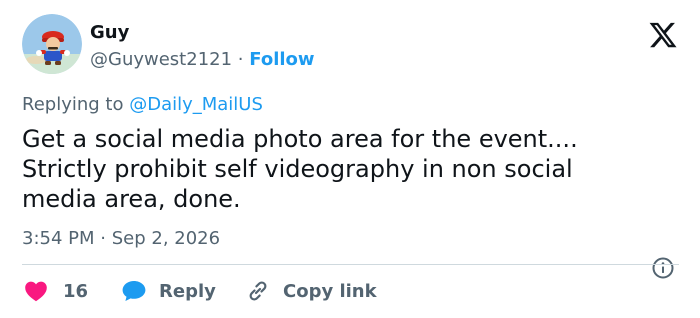 The height and width of the screenshot is (318, 700). I want to click on timestamp-date: Sep 2, 2026, so click(166, 238).